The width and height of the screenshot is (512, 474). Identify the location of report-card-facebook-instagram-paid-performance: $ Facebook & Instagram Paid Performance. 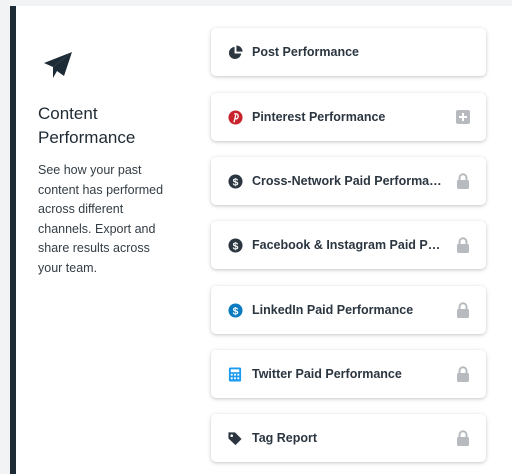
(348, 245).